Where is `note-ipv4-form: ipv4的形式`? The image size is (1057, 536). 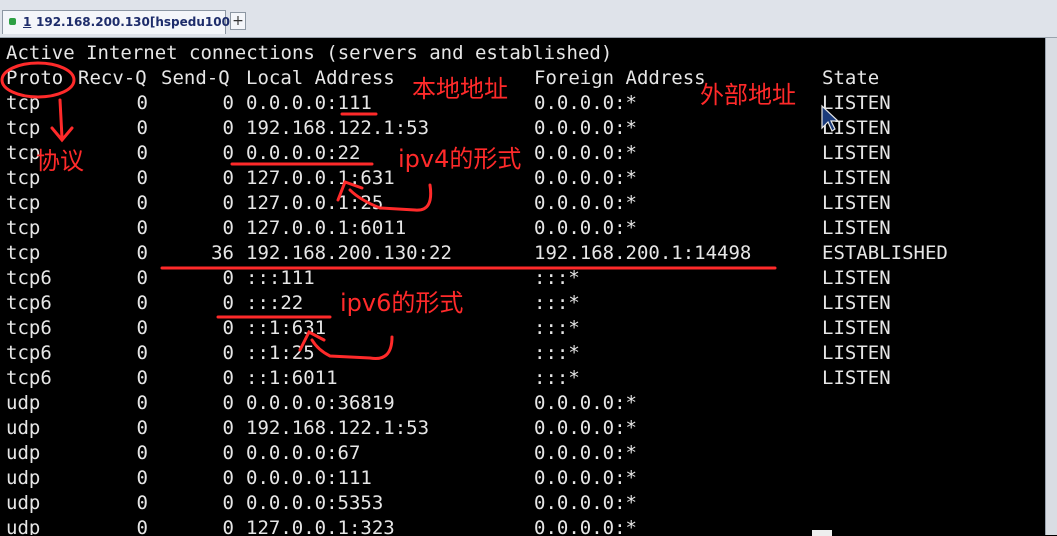
note-ipv4-form: ipv4的形式 is located at coordinates (460, 159).